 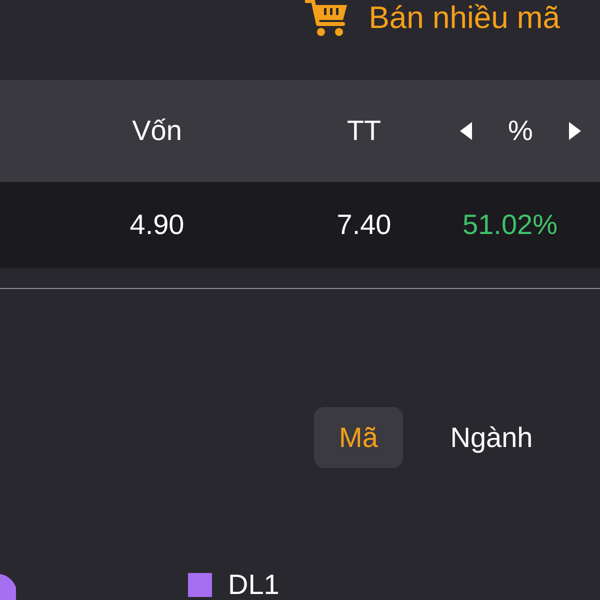 What do you see at coordinates (358, 437) in the screenshot?
I see `view-tab: Mã` at bounding box center [358, 437].